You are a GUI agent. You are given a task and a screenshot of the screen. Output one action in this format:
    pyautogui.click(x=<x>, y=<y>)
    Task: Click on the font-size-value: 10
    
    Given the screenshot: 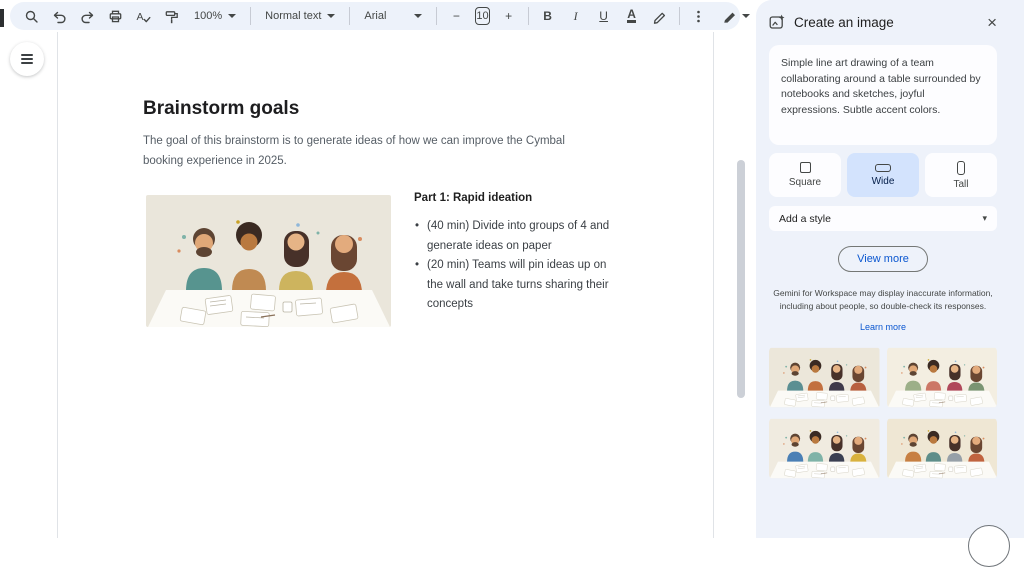 What is the action you would take?
    pyautogui.click(x=482, y=16)
    